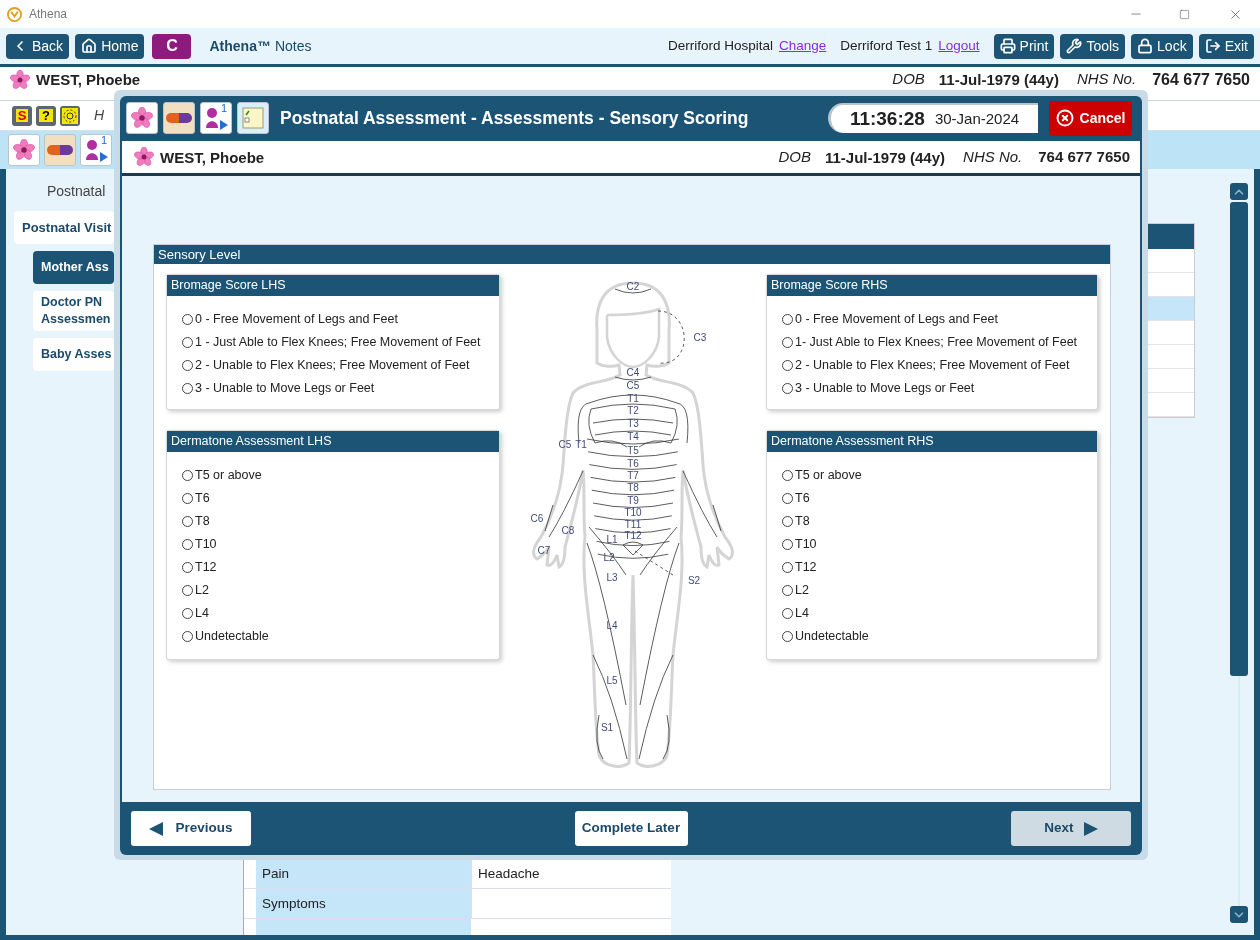 This screenshot has width=1260, height=940. I want to click on clock-time: 11:36:28, so click(887, 118).